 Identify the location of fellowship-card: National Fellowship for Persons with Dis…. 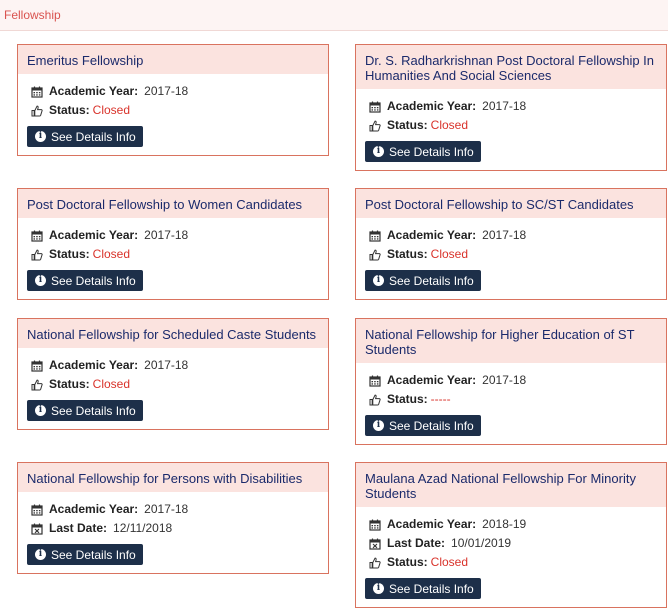
(173, 518).